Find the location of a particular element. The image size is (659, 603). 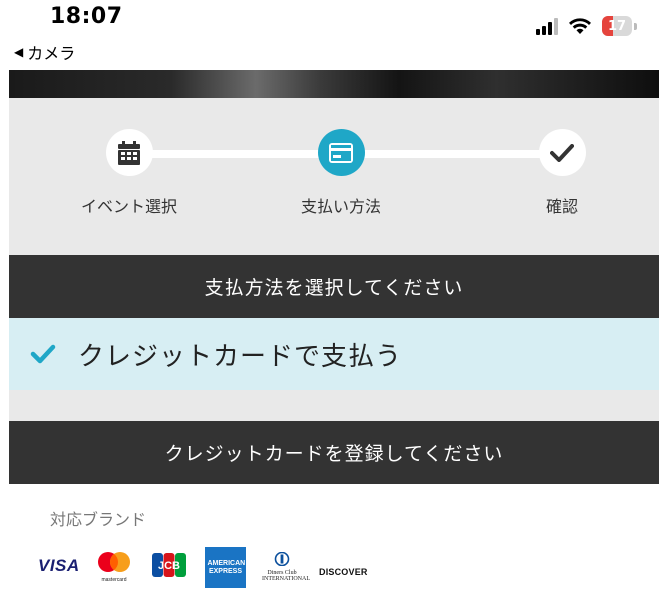

payment-option-label: クレジットカードで支払う is located at coordinates (240, 356).